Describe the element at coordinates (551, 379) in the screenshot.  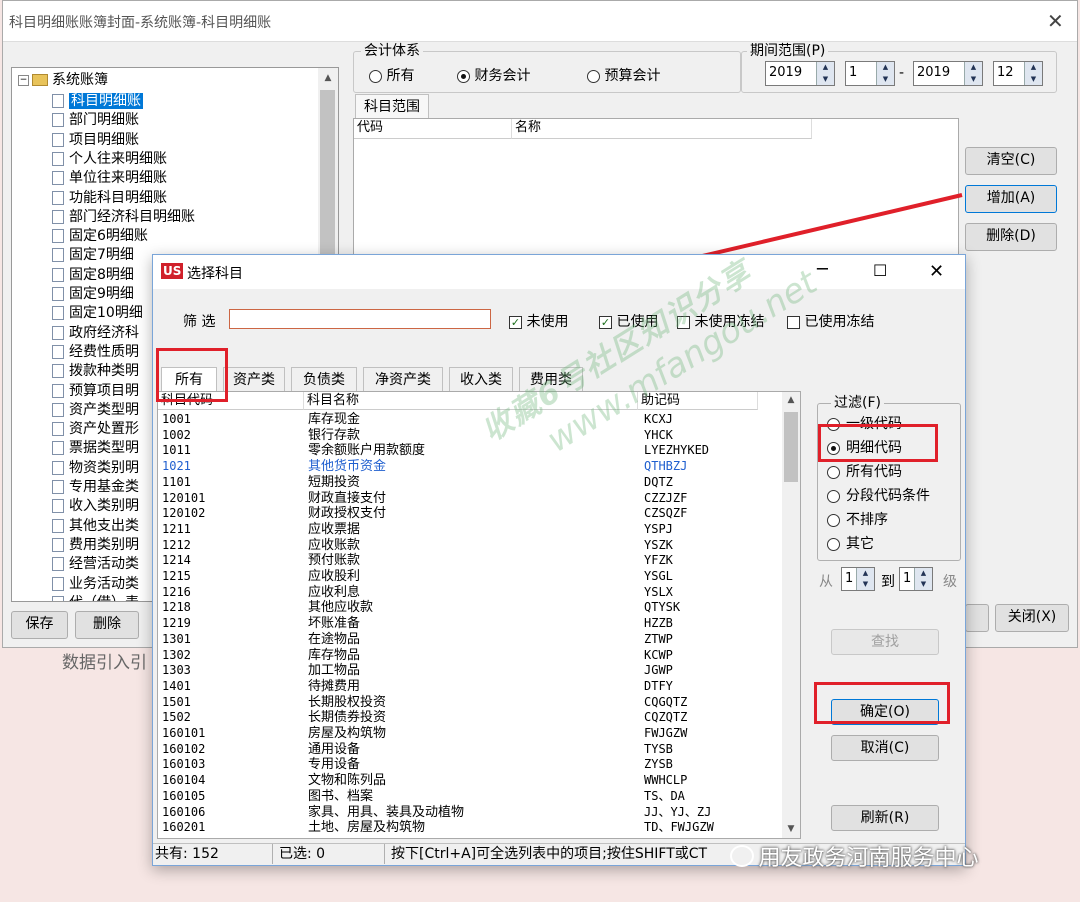
I see `tab-expense: 费用类` at that location.